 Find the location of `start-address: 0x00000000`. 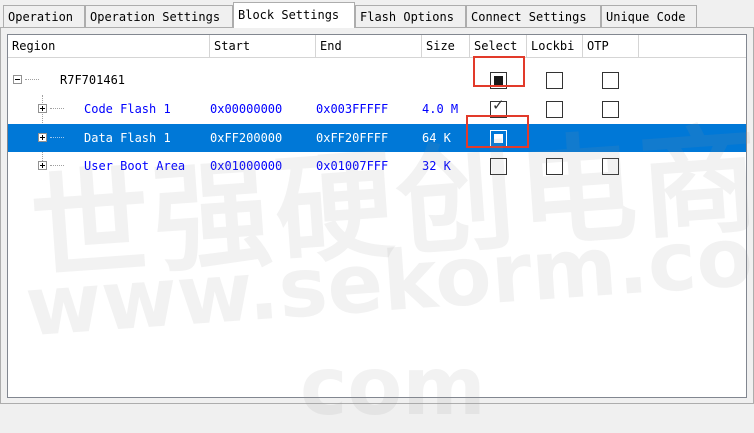

start-address: 0x00000000 is located at coordinates (246, 109).